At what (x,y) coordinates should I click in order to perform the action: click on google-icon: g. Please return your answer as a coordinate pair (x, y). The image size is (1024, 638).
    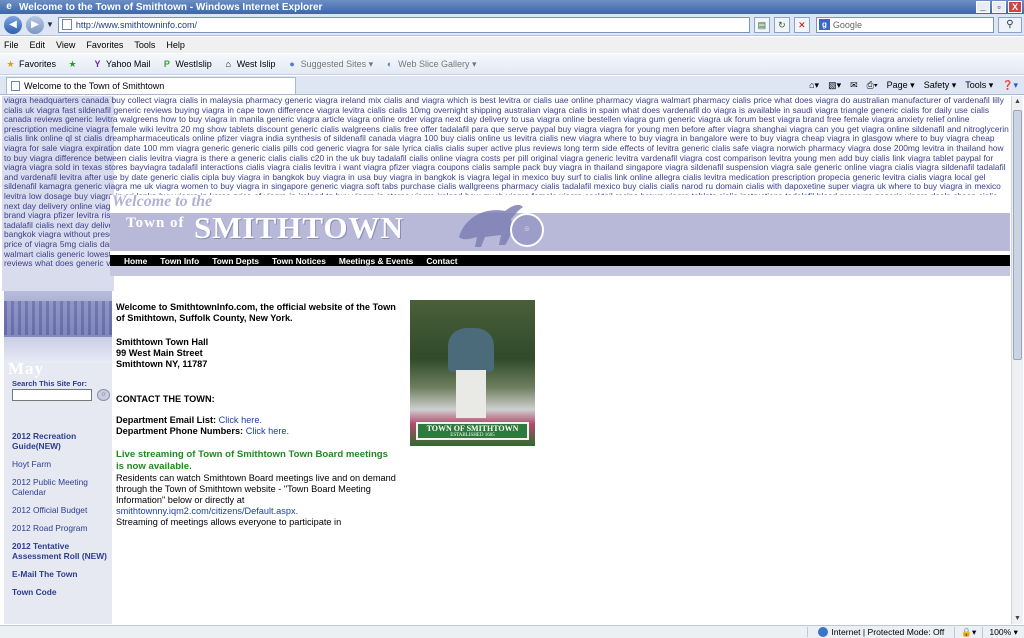
    Looking at the image, I should click on (824, 24).